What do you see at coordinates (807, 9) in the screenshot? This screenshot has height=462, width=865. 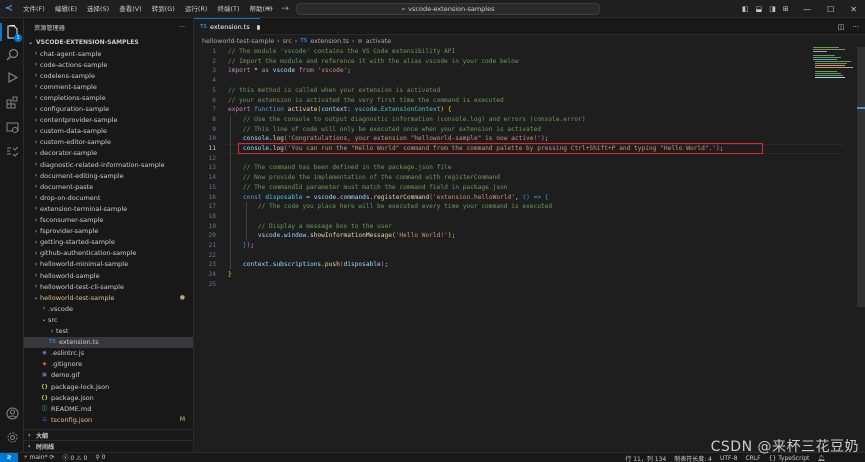 I see `minimize-icon: —` at bounding box center [807, 9].